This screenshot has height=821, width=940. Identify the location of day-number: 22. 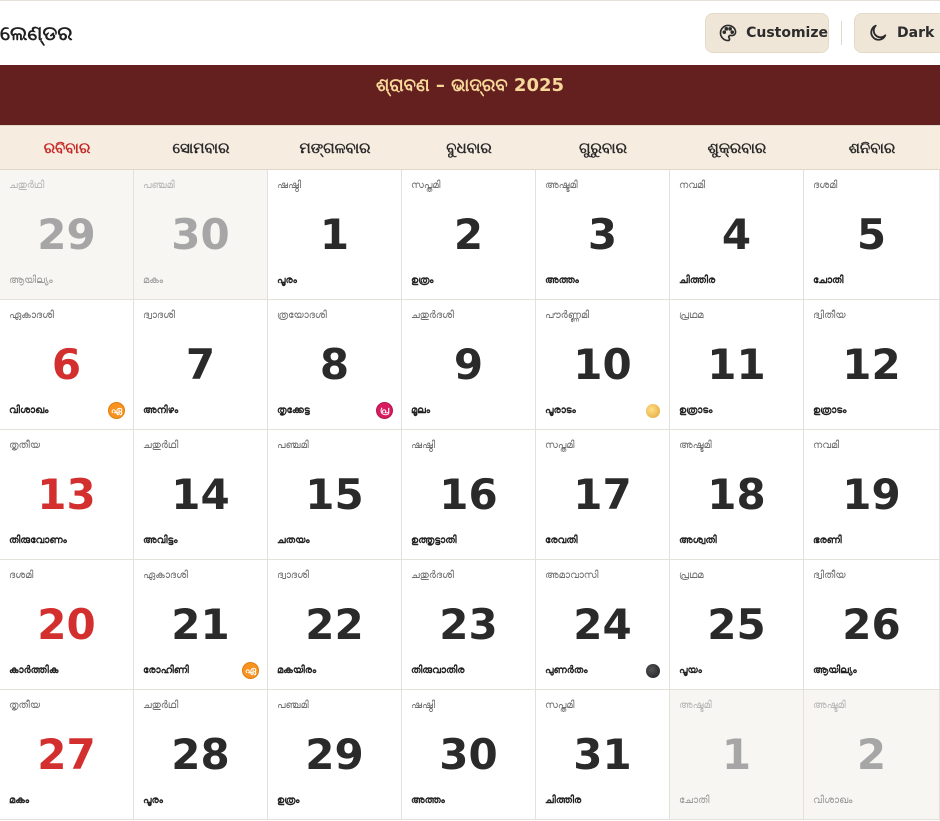
(334, 624).